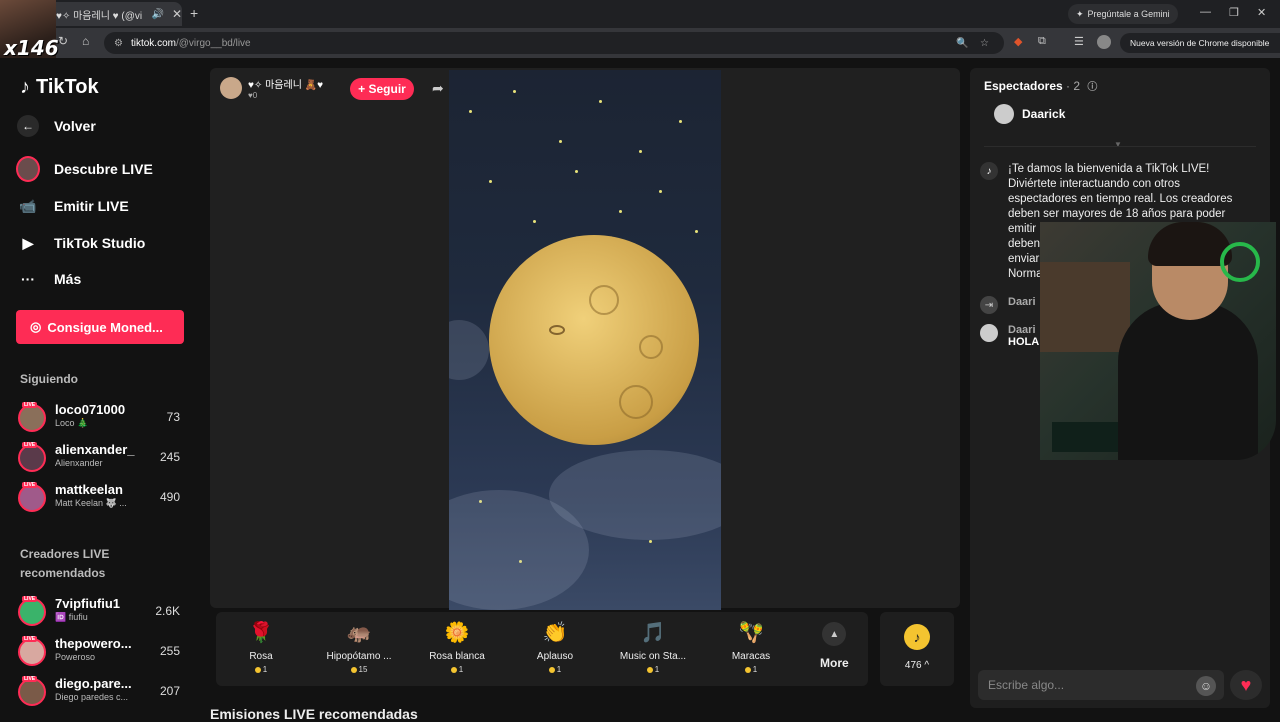 The image size is (1280, 722). I want to click on speaker-icon: 🔊, so click(157, 14).